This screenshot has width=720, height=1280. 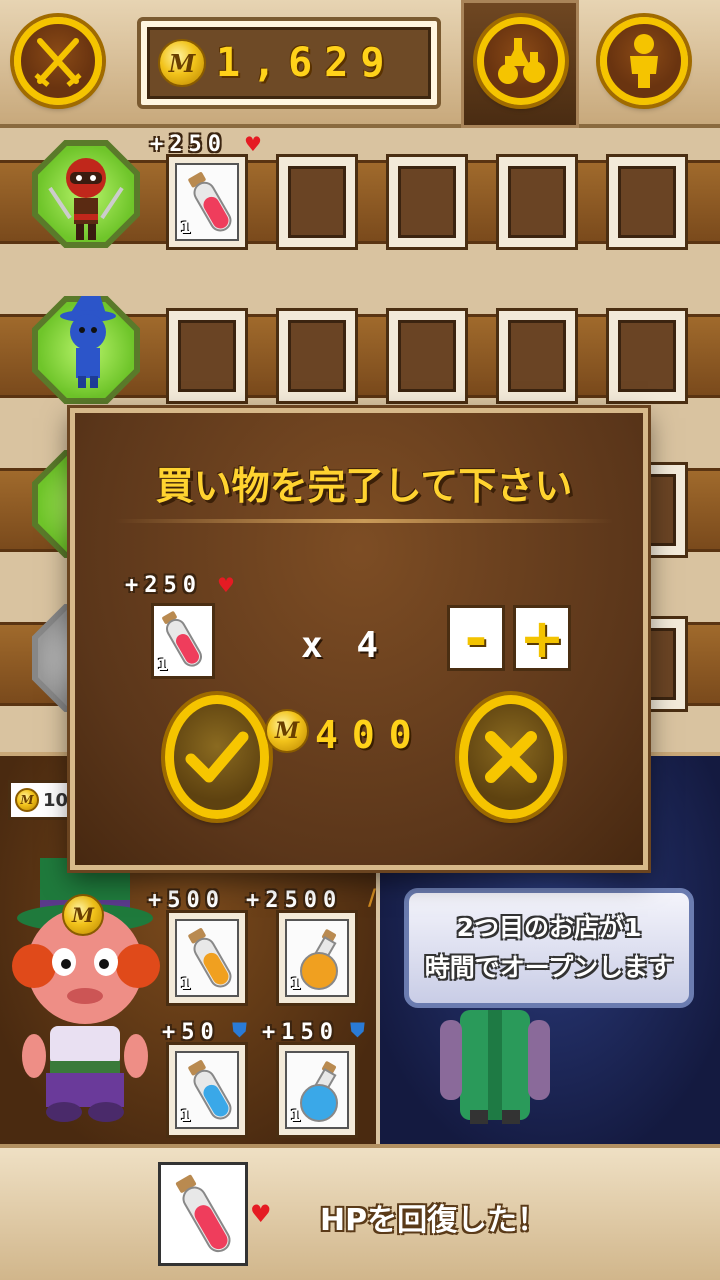 I want to click on dialog-item-qty: 1, so click(x=163, y=664).